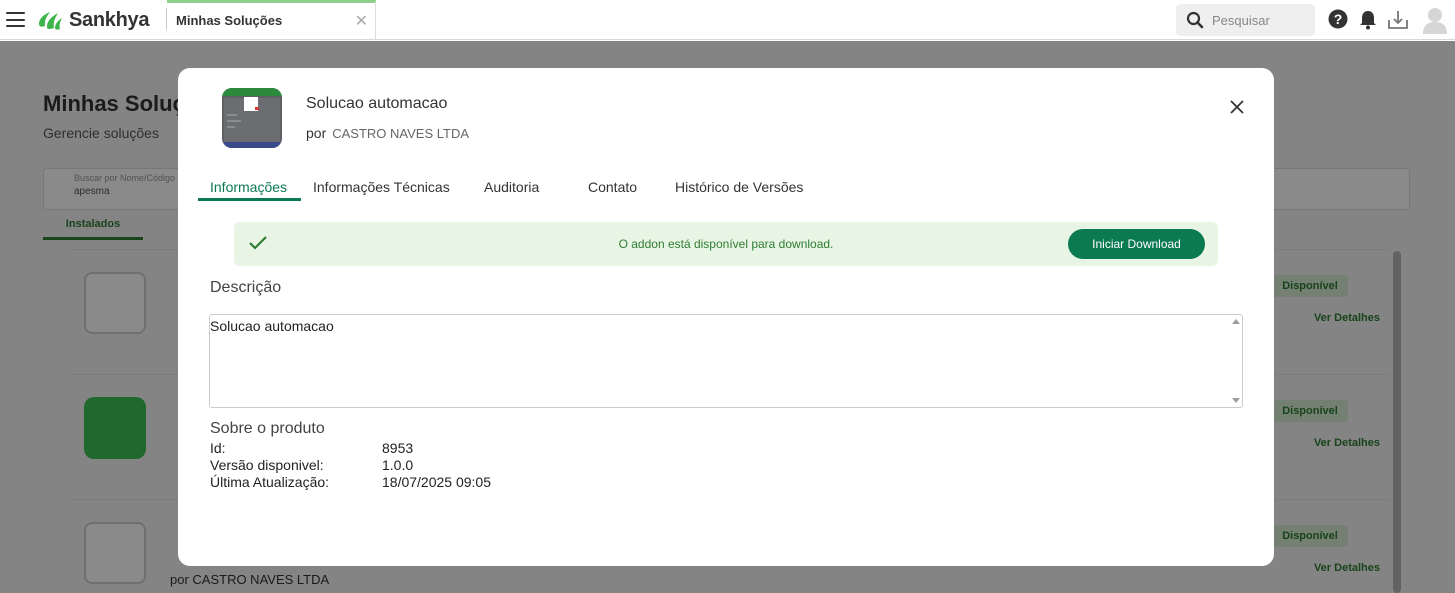 Image resolution: width=1455 pixels, height=593 pixels. I want to click on about-key: Id:, so click(218, 448).